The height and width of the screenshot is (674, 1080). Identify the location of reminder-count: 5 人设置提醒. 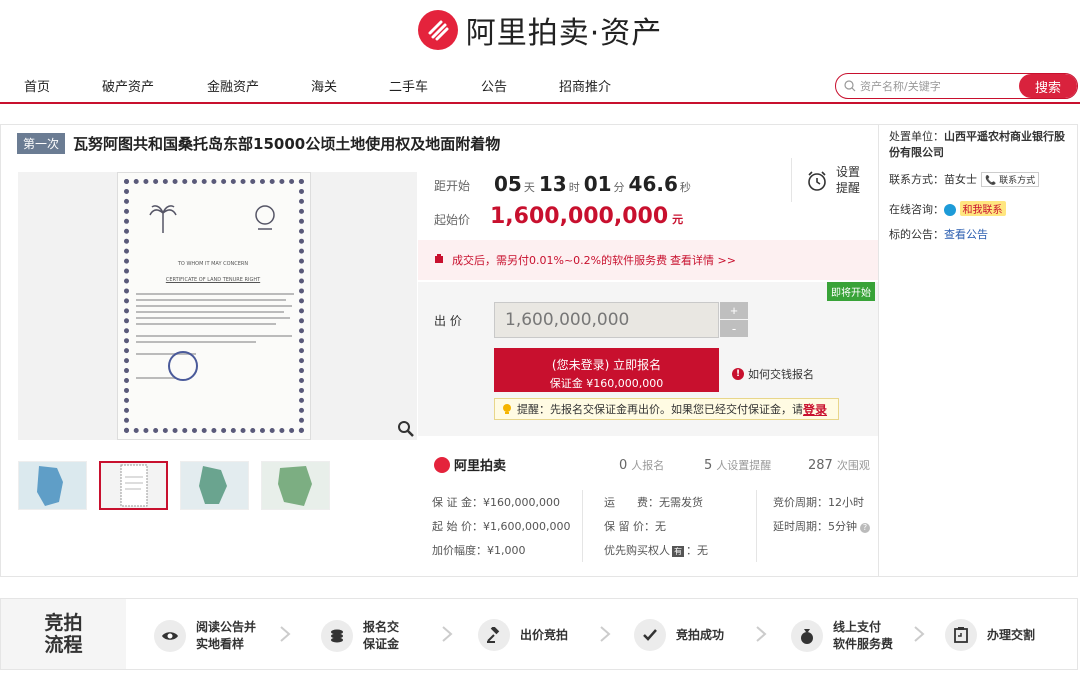
(738, 465).